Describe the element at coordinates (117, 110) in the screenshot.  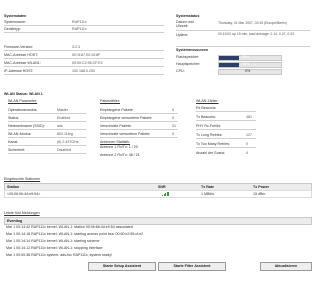
I see `rx-packets-label: Empfangene Pakete:` at that location.